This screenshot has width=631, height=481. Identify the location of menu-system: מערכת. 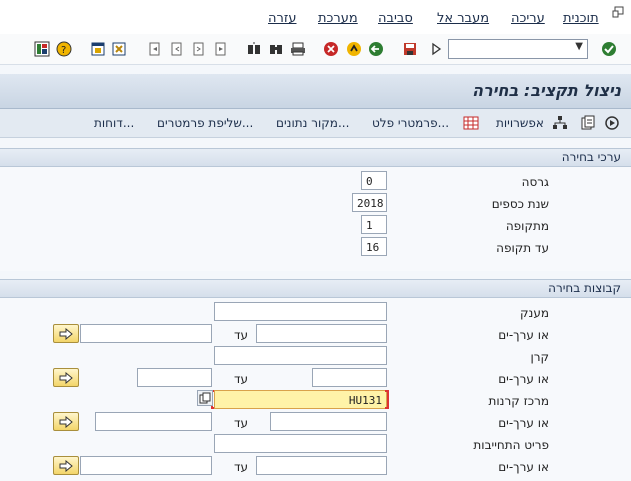
(338, 18).